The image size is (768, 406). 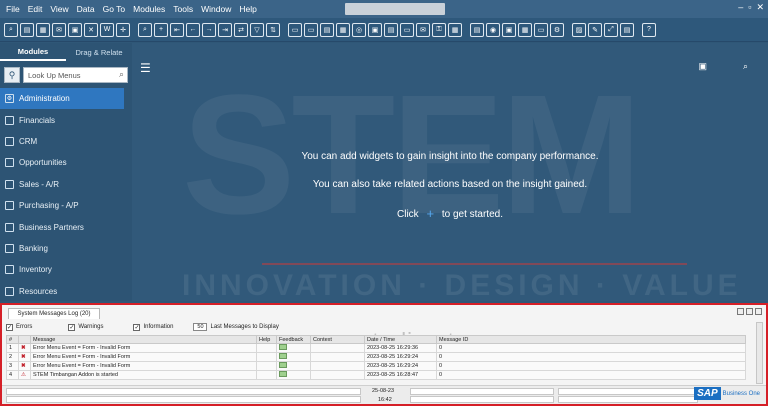 What do you see at coordinates (525, 29) in the screenshot?
I see `query-icon: ▦` at bounding box center [525, 29].